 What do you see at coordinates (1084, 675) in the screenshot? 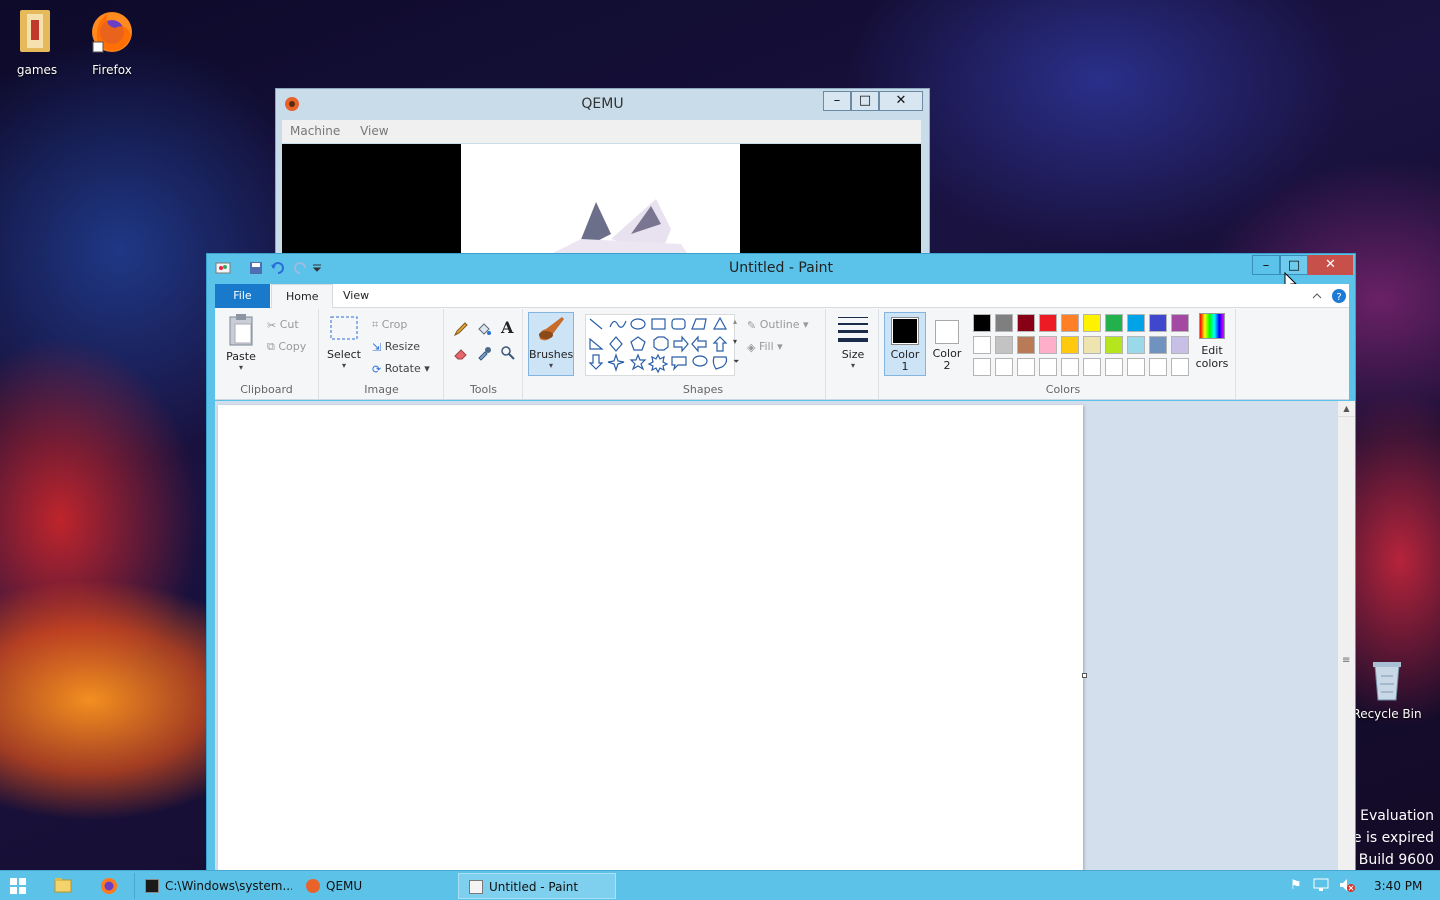
I see `canvas-resize-handle` at bounding box center [1084, 675].